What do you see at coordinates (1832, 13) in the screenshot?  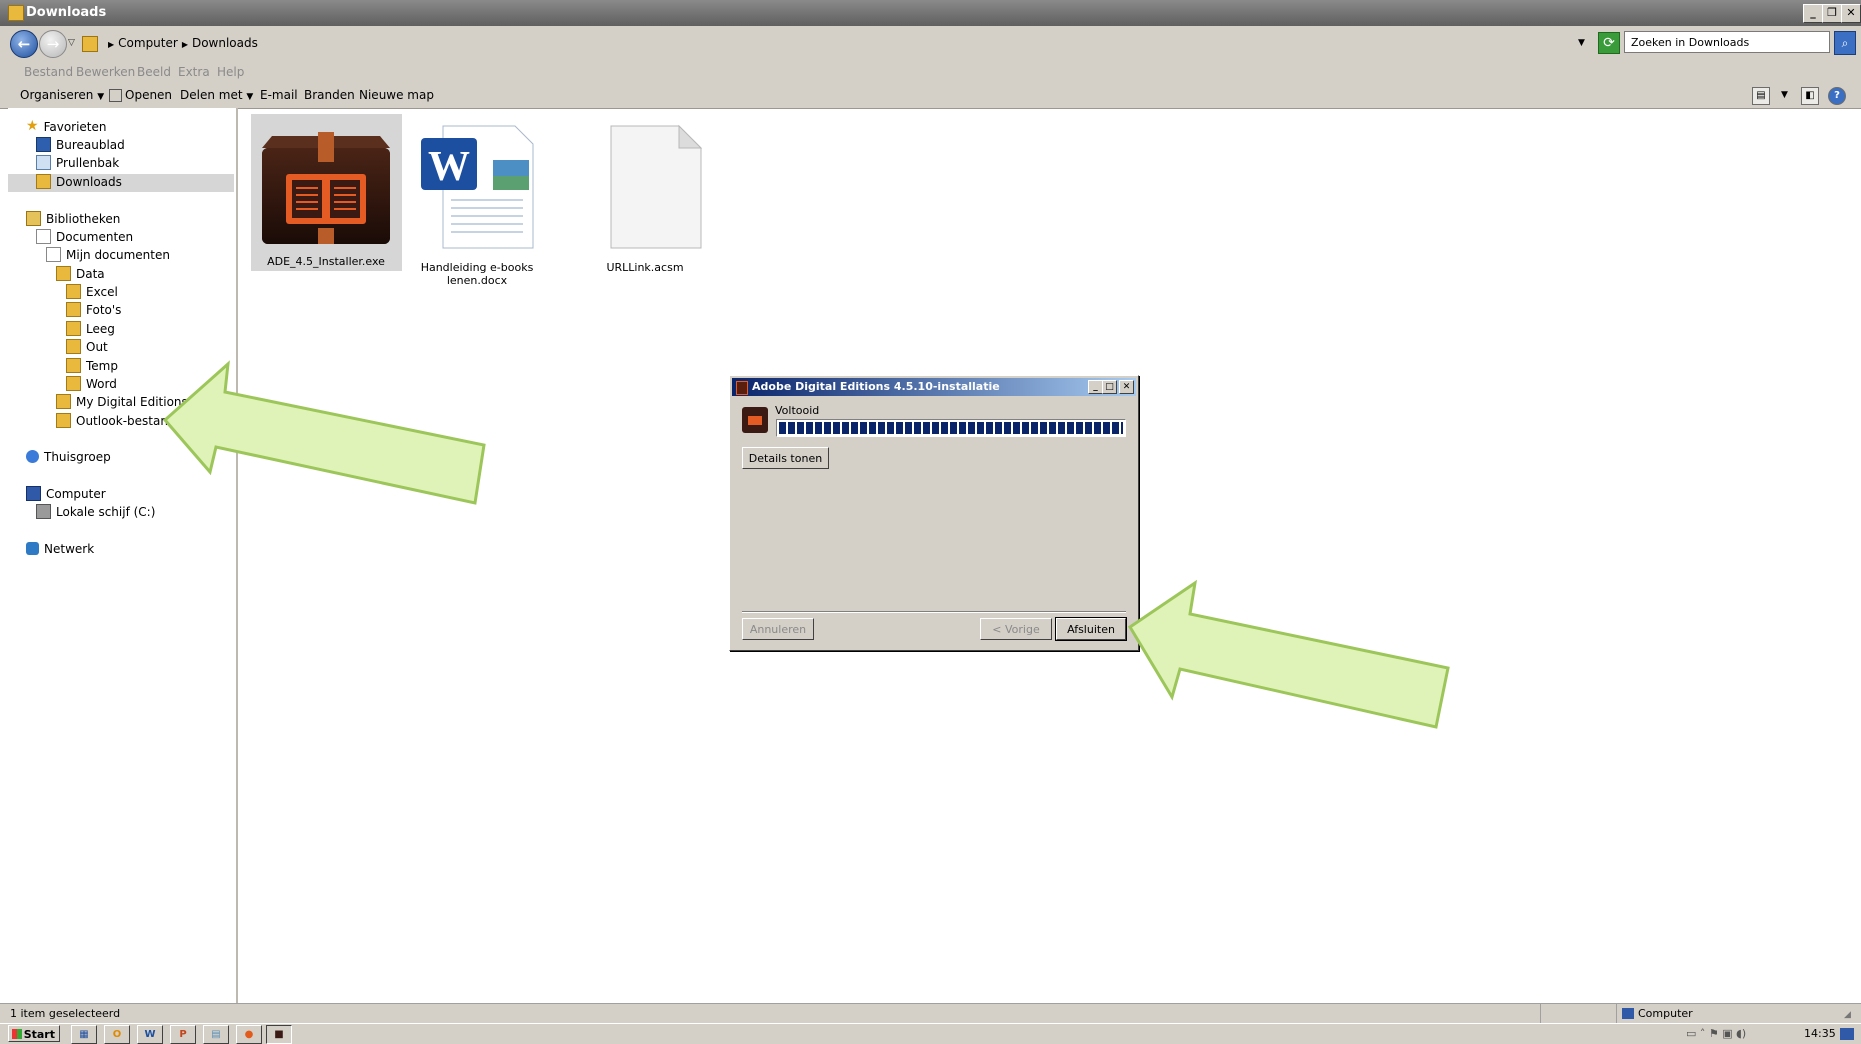 I see `restore-button: ❐` at bounding box center [1832, 13].